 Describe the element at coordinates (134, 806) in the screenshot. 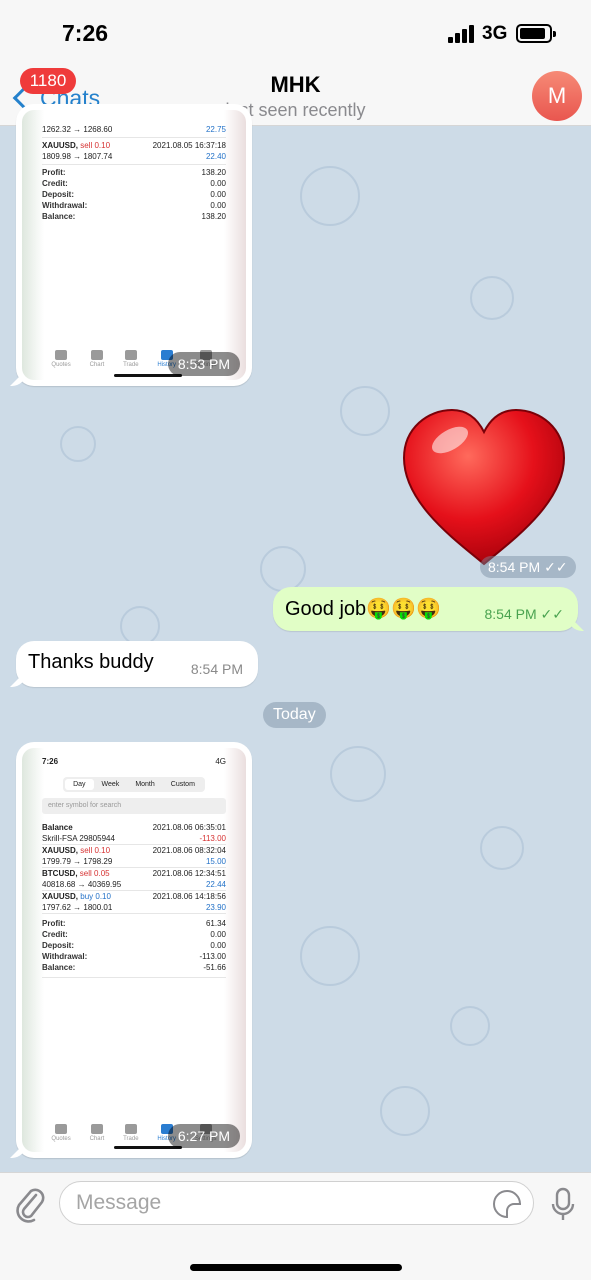

I see `symbol-search: enter symbol for search` at that location.